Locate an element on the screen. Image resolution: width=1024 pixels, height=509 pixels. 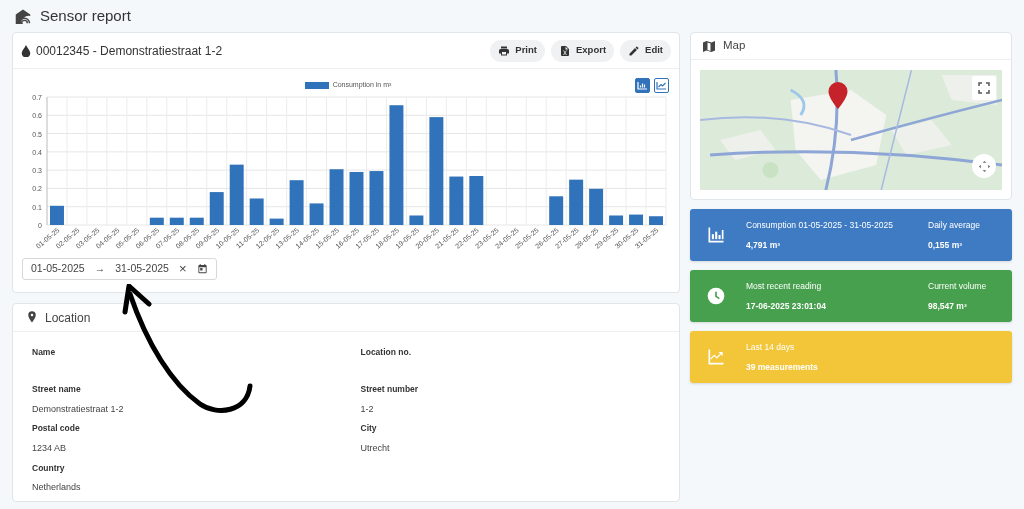
stat-value: 0,155 m³ is located at coordinates (946, 245).